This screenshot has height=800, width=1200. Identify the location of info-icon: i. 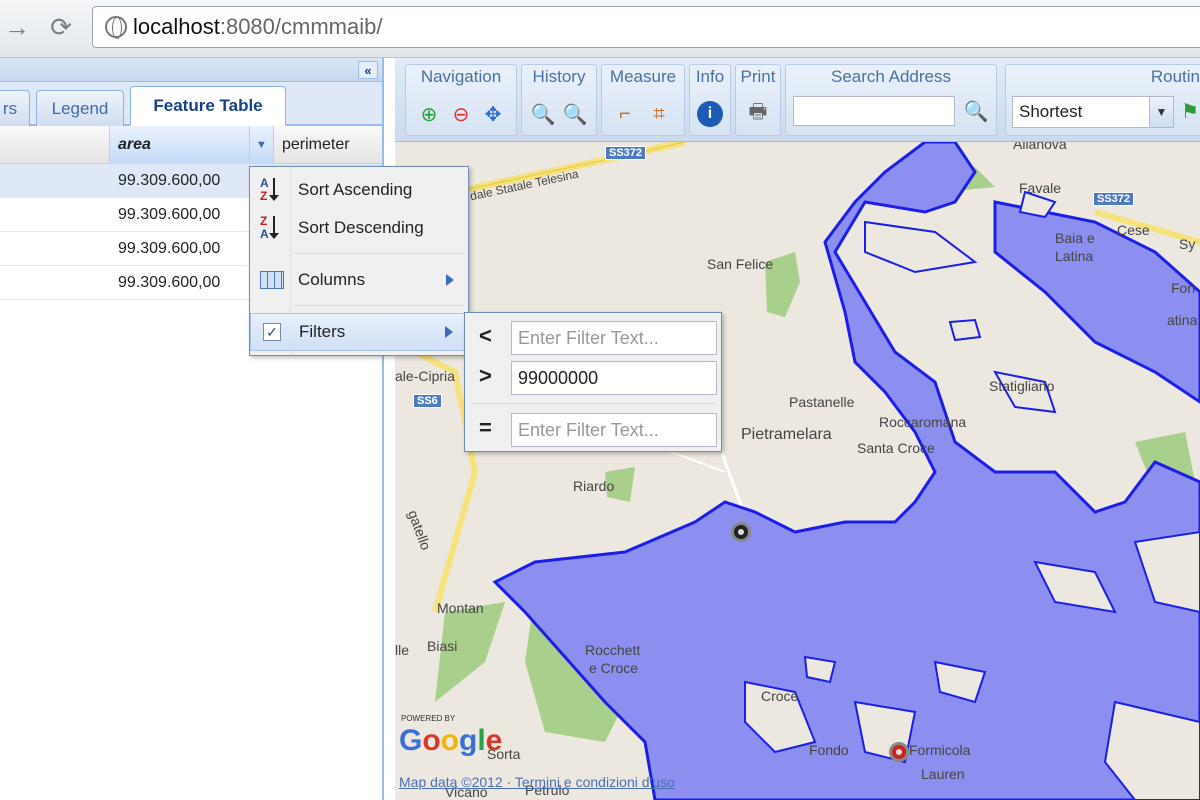
(710, 114).